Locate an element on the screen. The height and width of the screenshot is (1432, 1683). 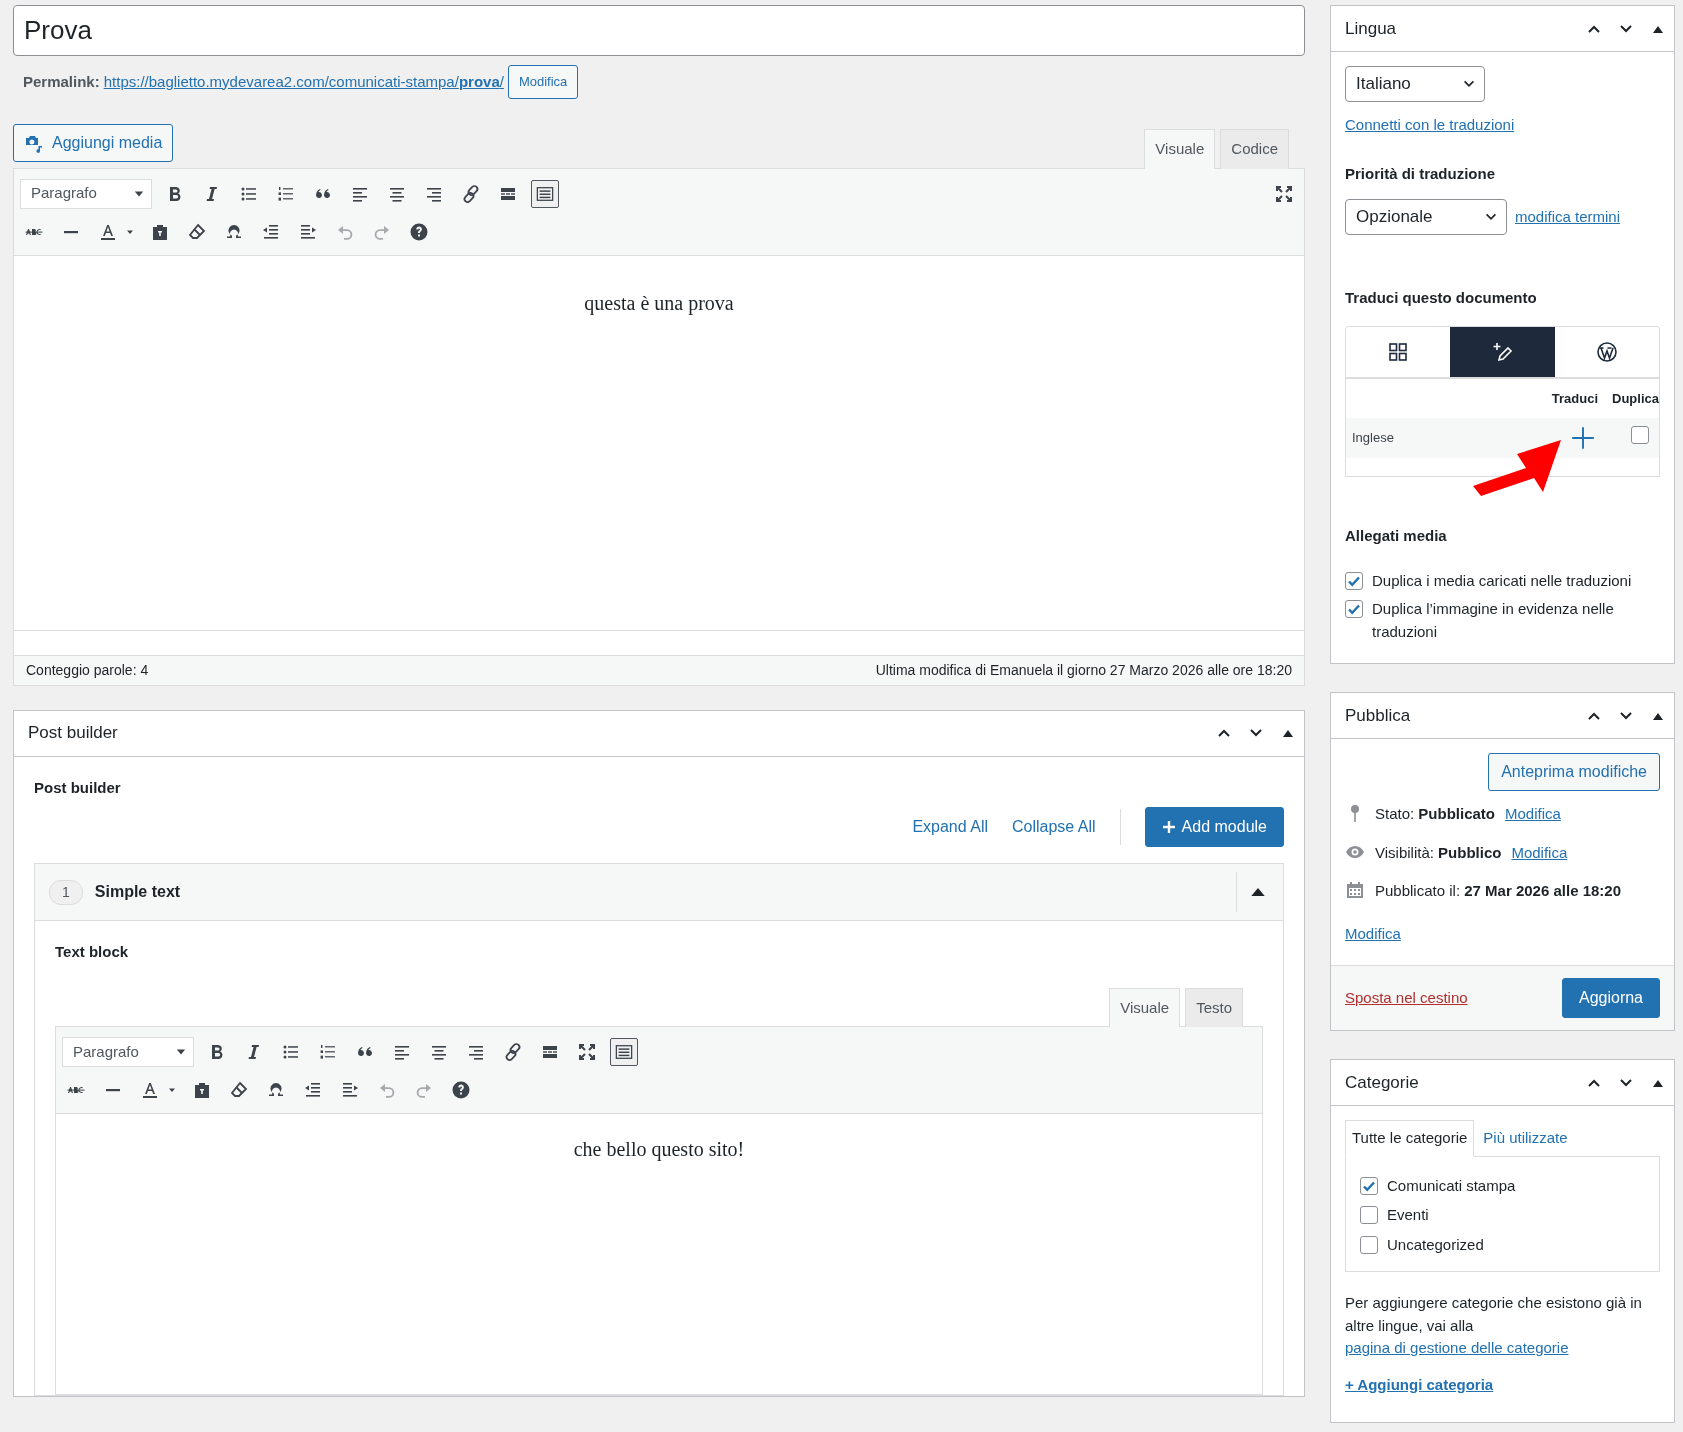
panel-title: Lingua is located at coordinates (1371, 28).